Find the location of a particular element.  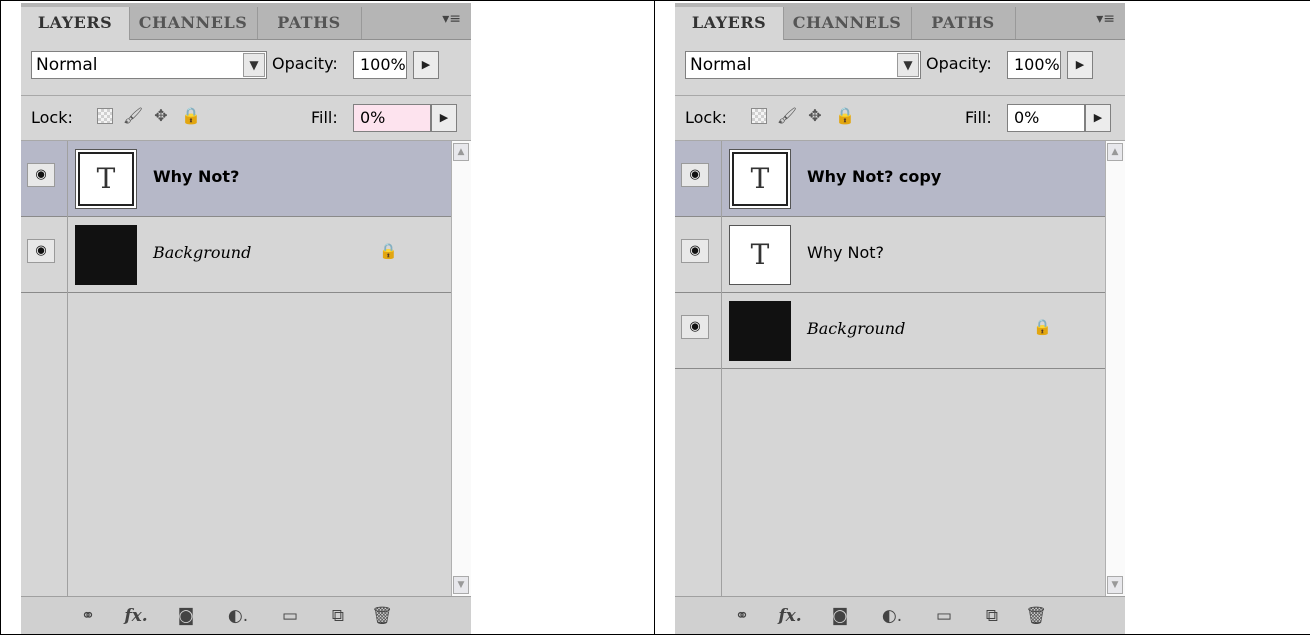

layer-row: ◉ T Why Not? copy is located at coordinates (890, 179).